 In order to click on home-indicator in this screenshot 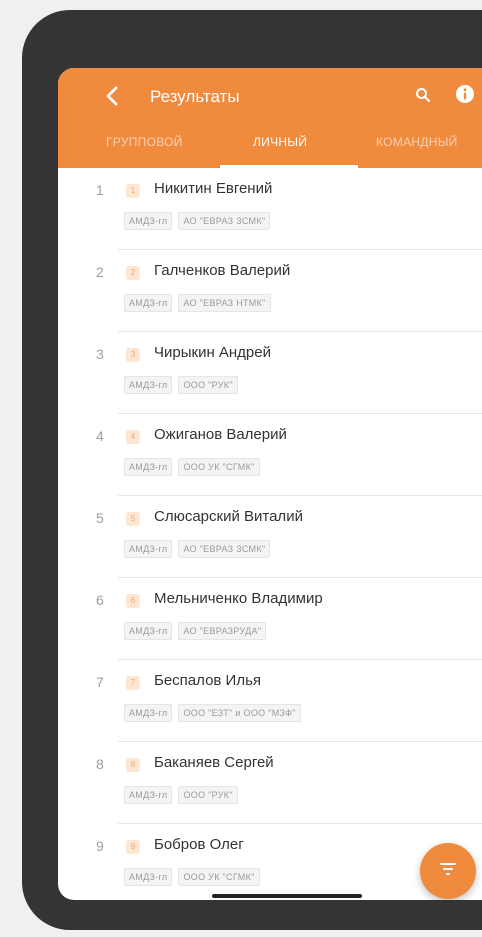, I will do `click(287, 896)`.